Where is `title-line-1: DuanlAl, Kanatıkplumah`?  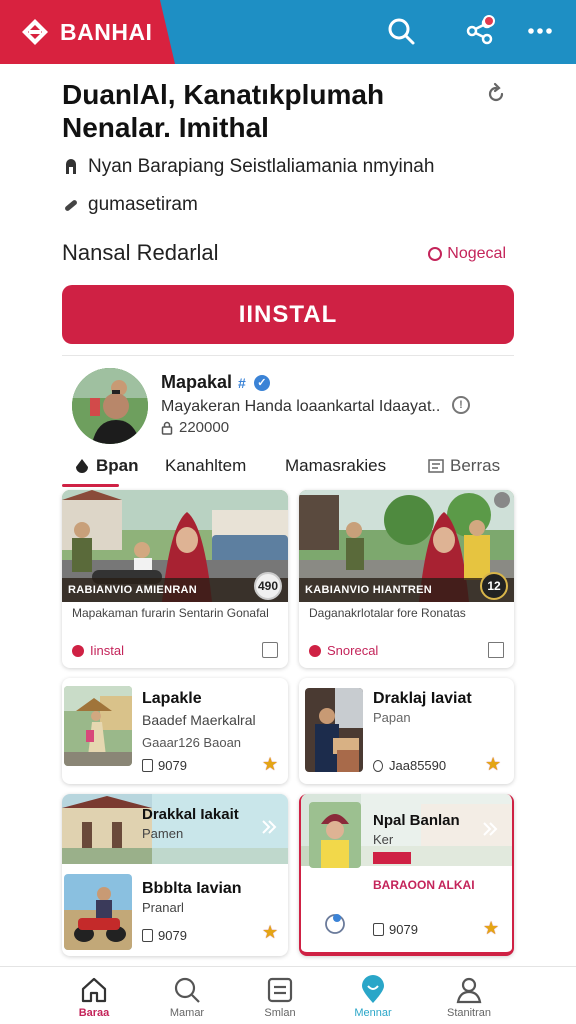
title-line-1: DuanlAl, Kanatıkplumah is located at coordinates (223, 94).